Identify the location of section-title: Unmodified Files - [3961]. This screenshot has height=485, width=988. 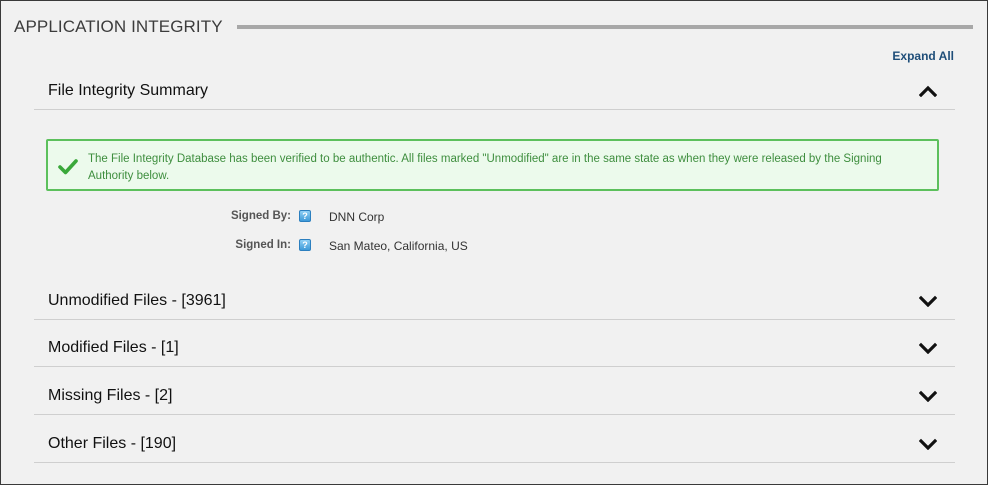
(137, 300).